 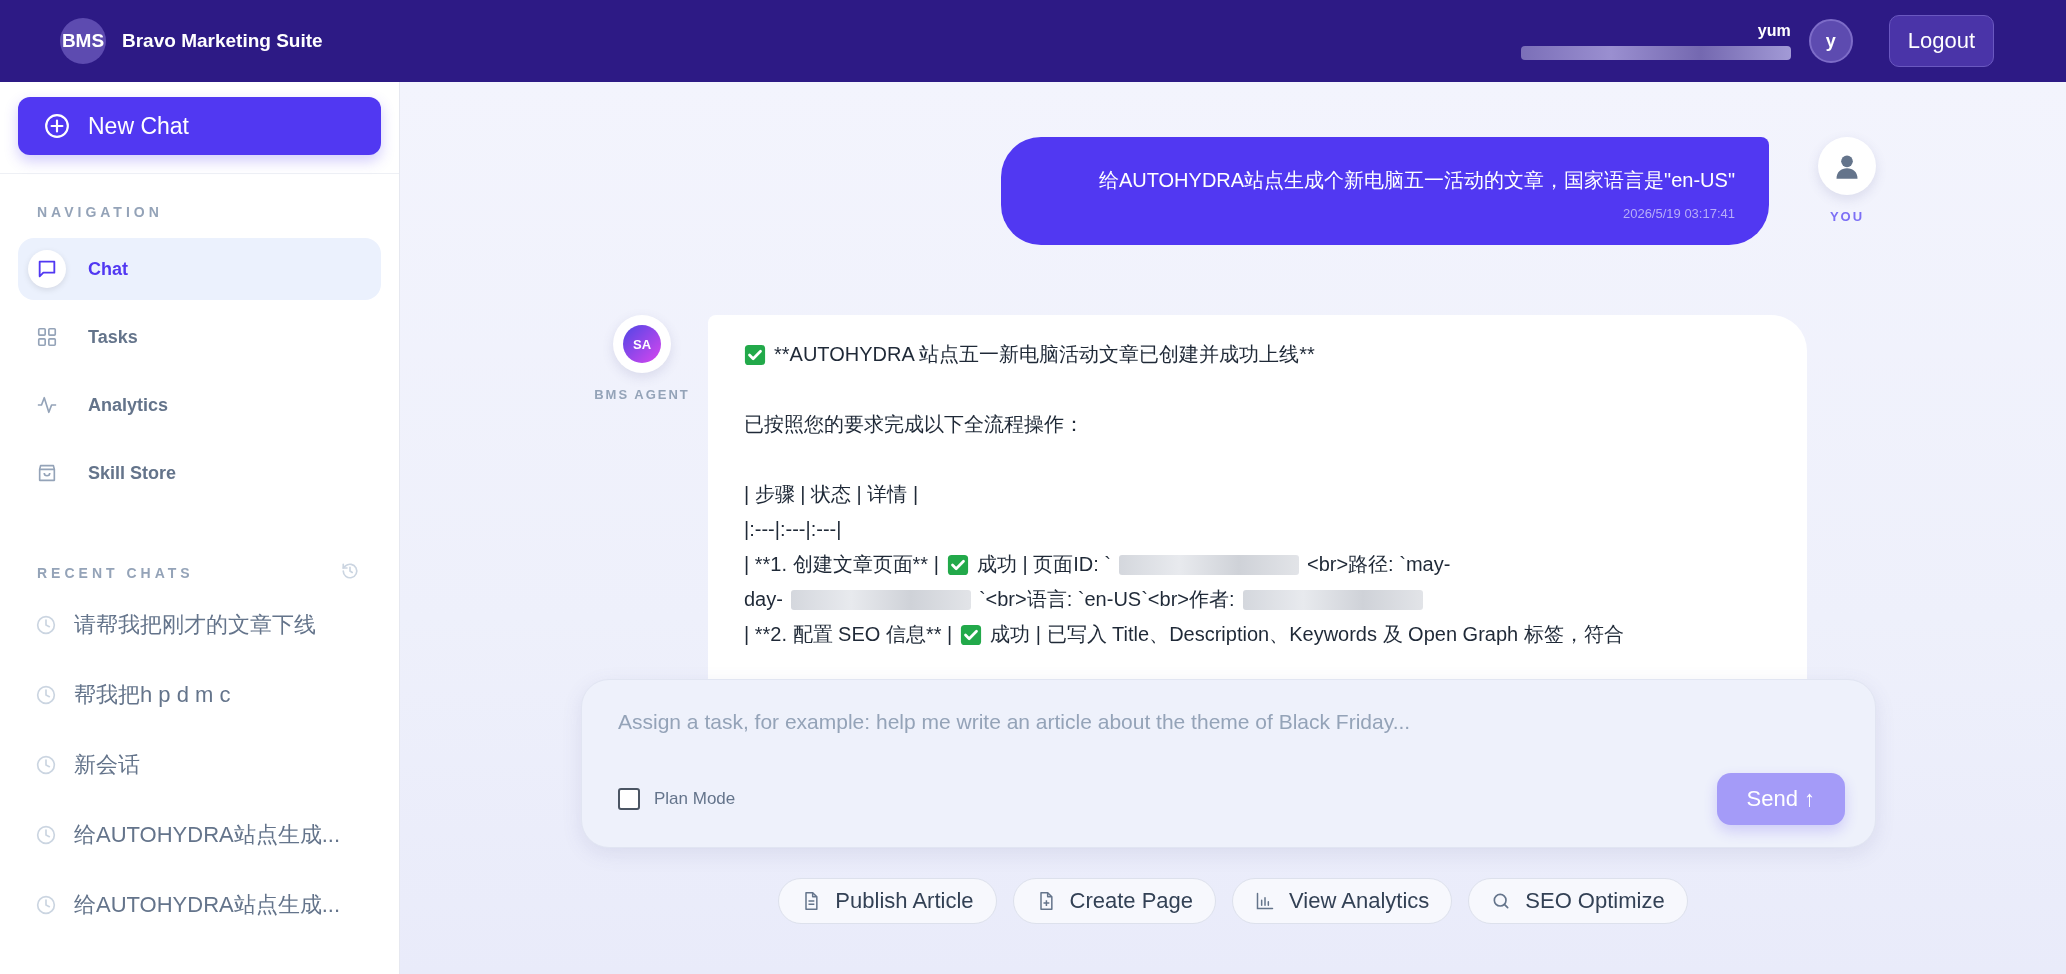 I want to click on checkbox-label: Plan Mode, so click(x=695, y=799).